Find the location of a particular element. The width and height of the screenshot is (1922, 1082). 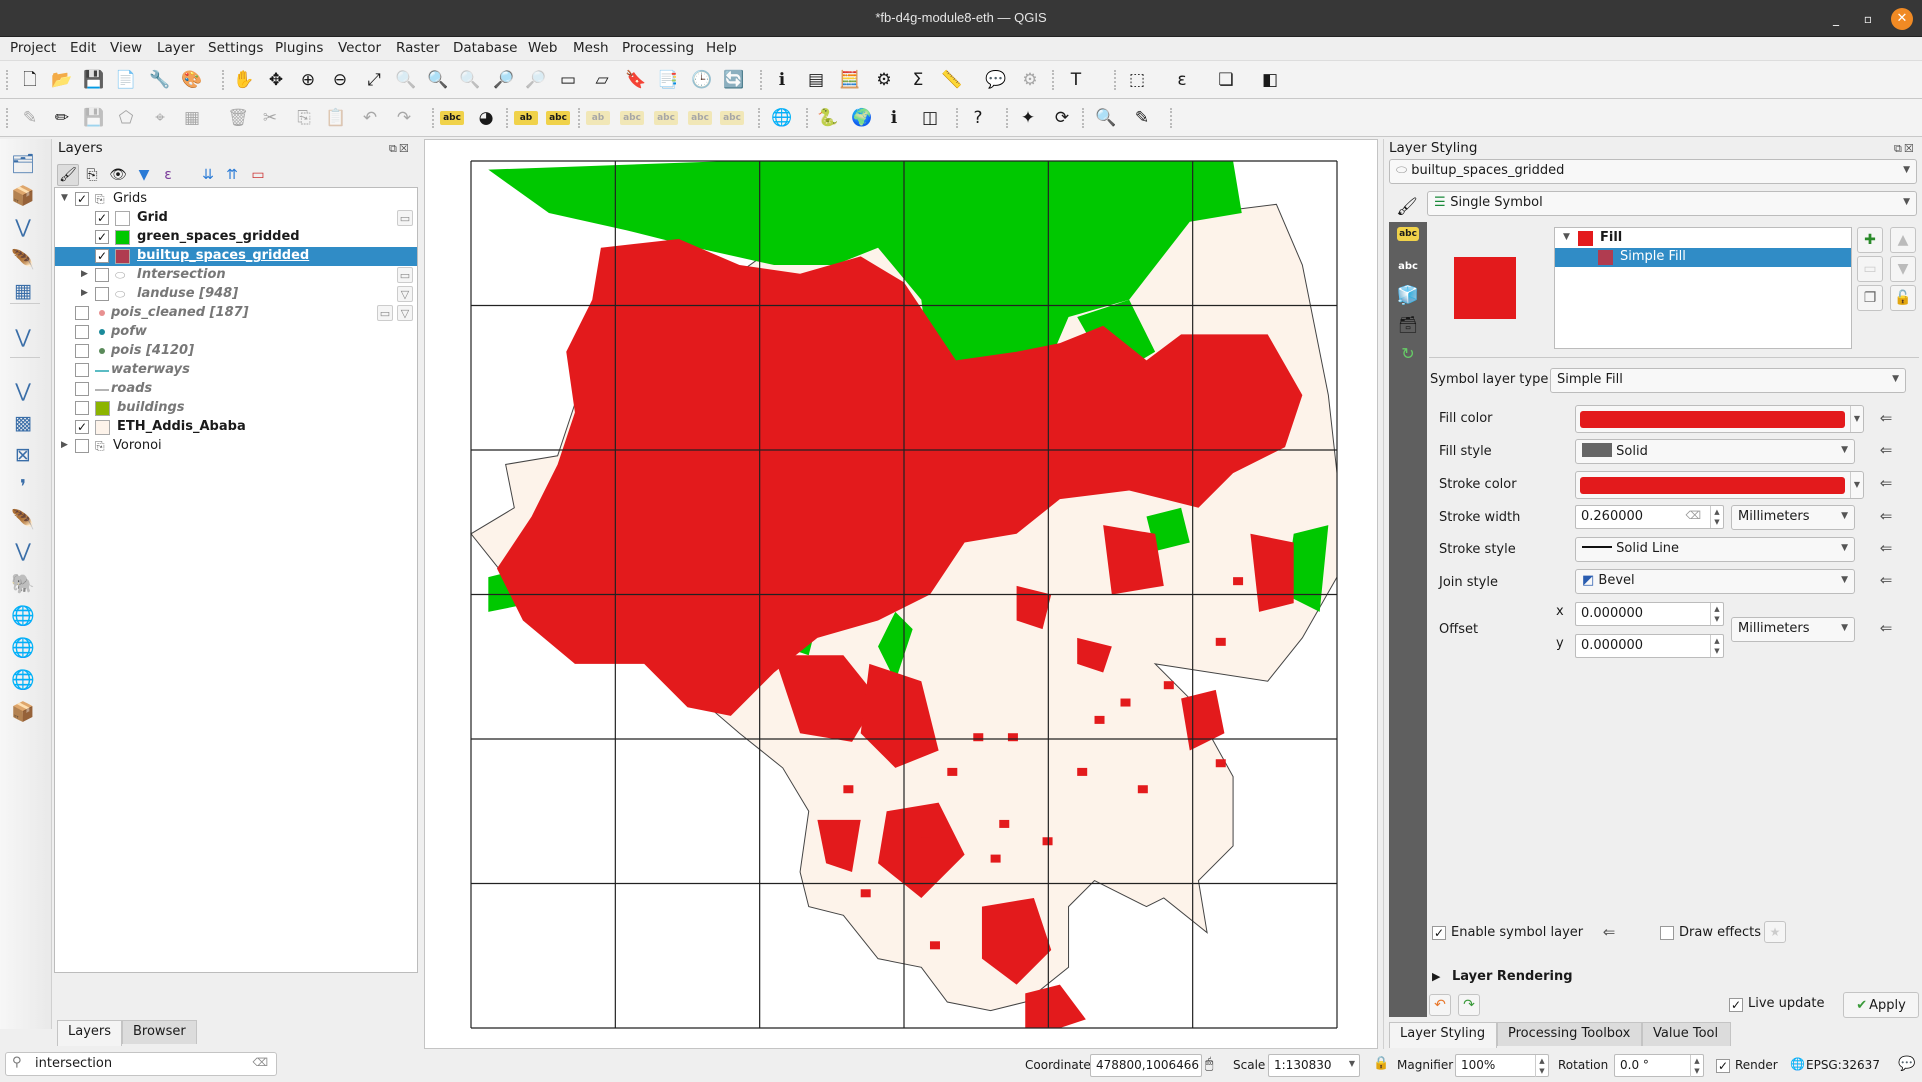

tab-browser: Browser is located at coordinates (159, 1032).